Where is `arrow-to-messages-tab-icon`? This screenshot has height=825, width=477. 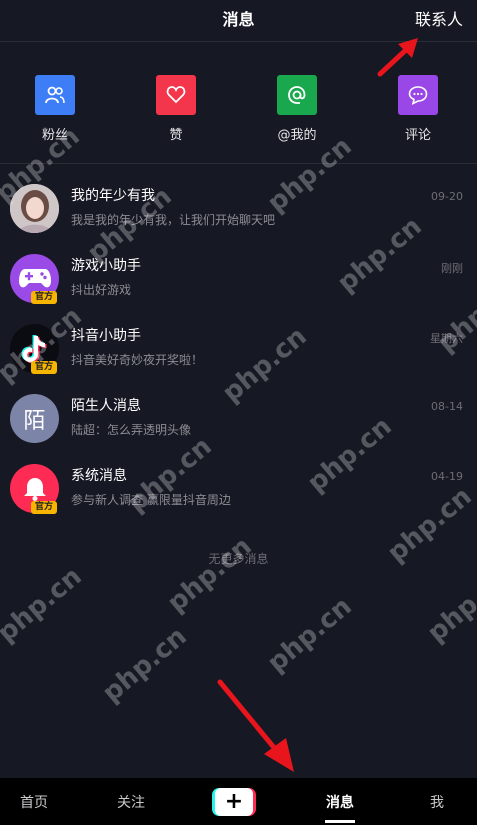
arrow-to-messages-tab-icon is located at coordinates (255, 725).